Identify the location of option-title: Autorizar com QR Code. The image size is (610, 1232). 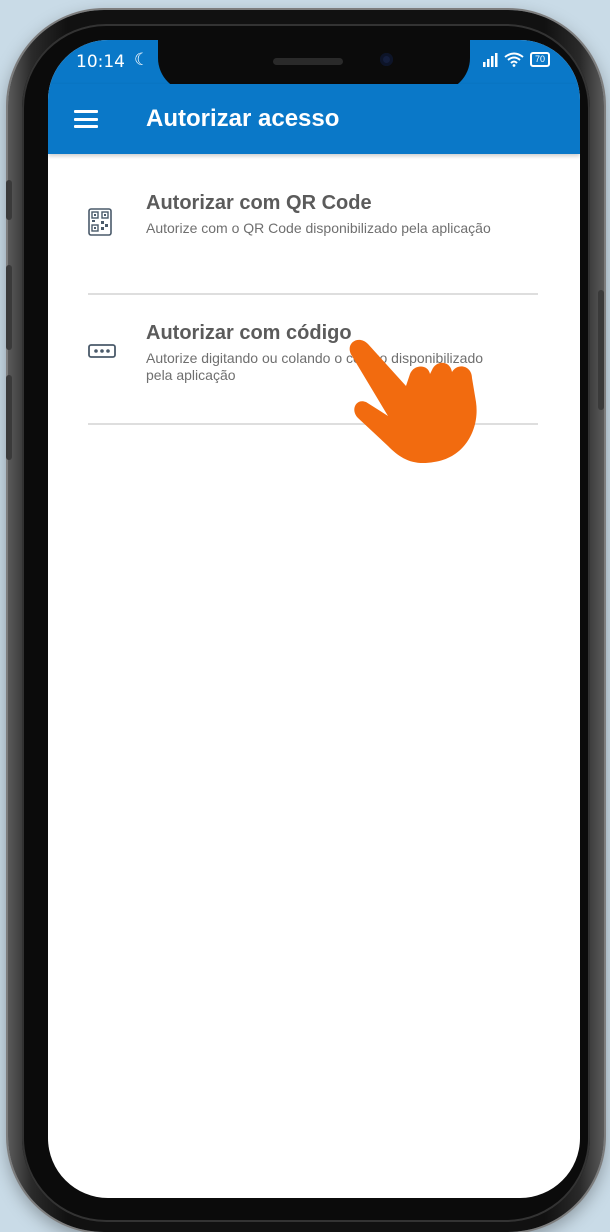
(259, 203).